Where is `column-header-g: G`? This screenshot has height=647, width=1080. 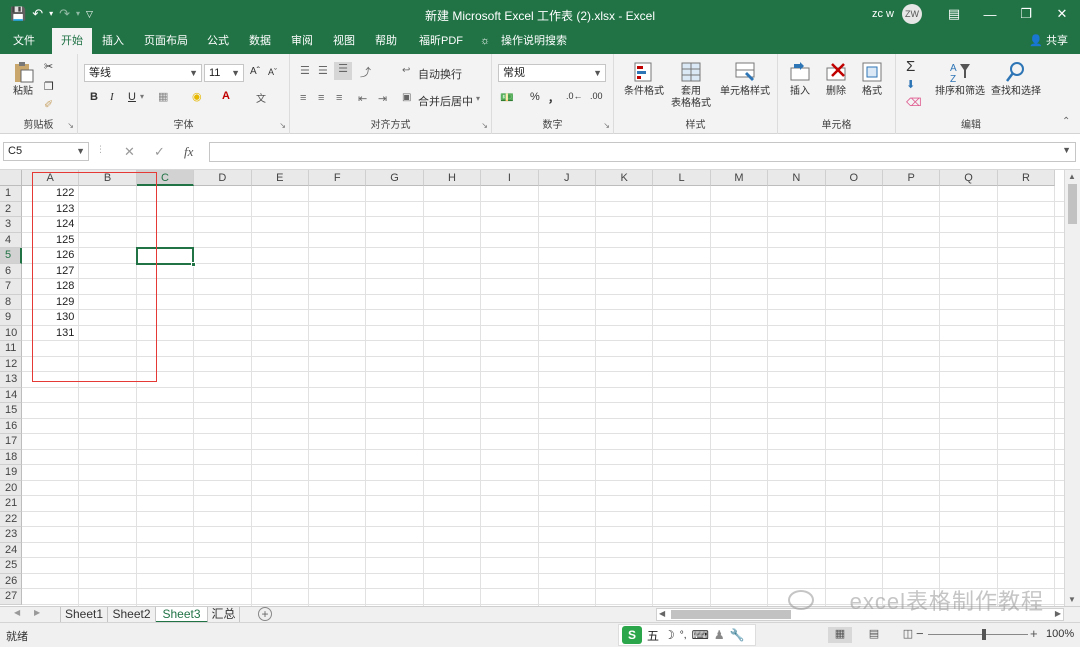
column-header-g: G is located at coordinates (395, 178).